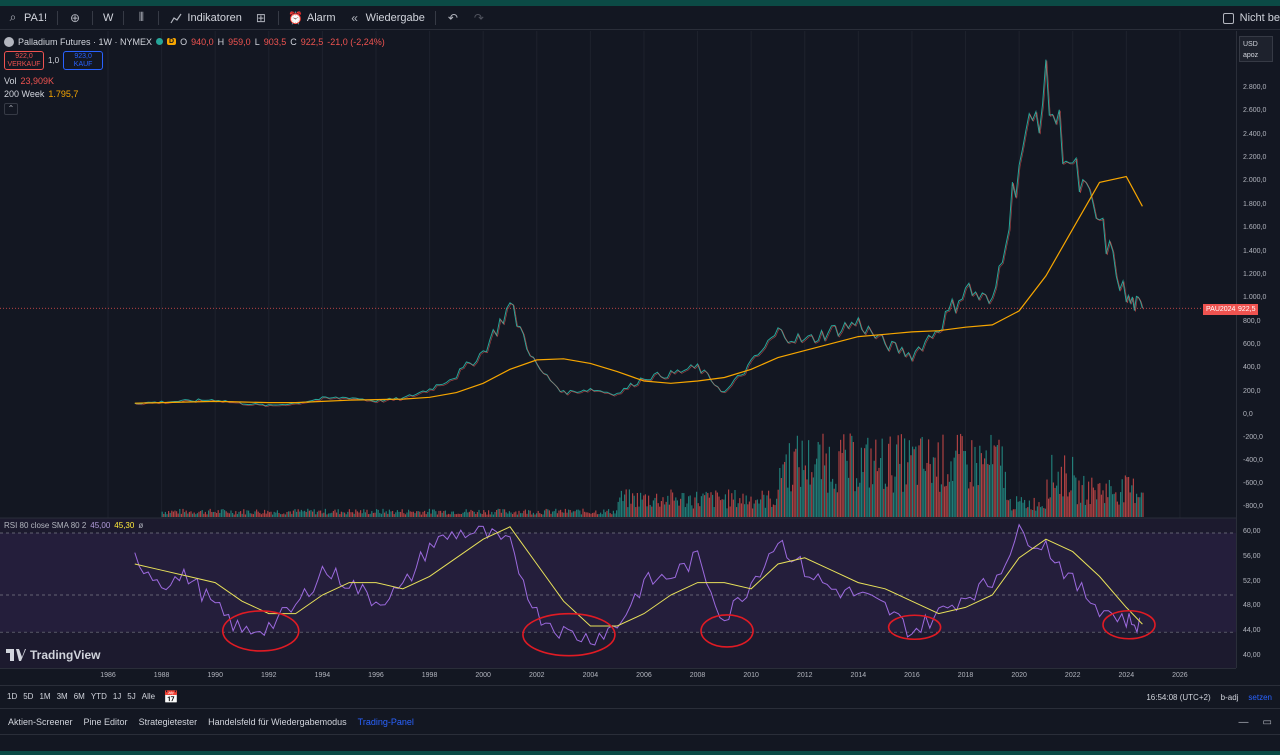 The image size is (1280, 755). What do you see at coordinates (1252, 556) in the screenshot?
I see `rsi-axis-label: 56,00` at bounding box center [1252, 556].